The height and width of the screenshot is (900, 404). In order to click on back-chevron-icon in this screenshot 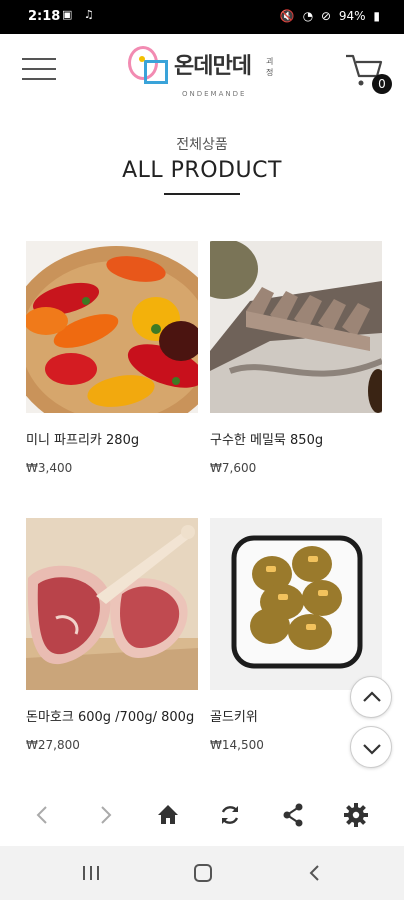, I will do `click(314, 873)`.